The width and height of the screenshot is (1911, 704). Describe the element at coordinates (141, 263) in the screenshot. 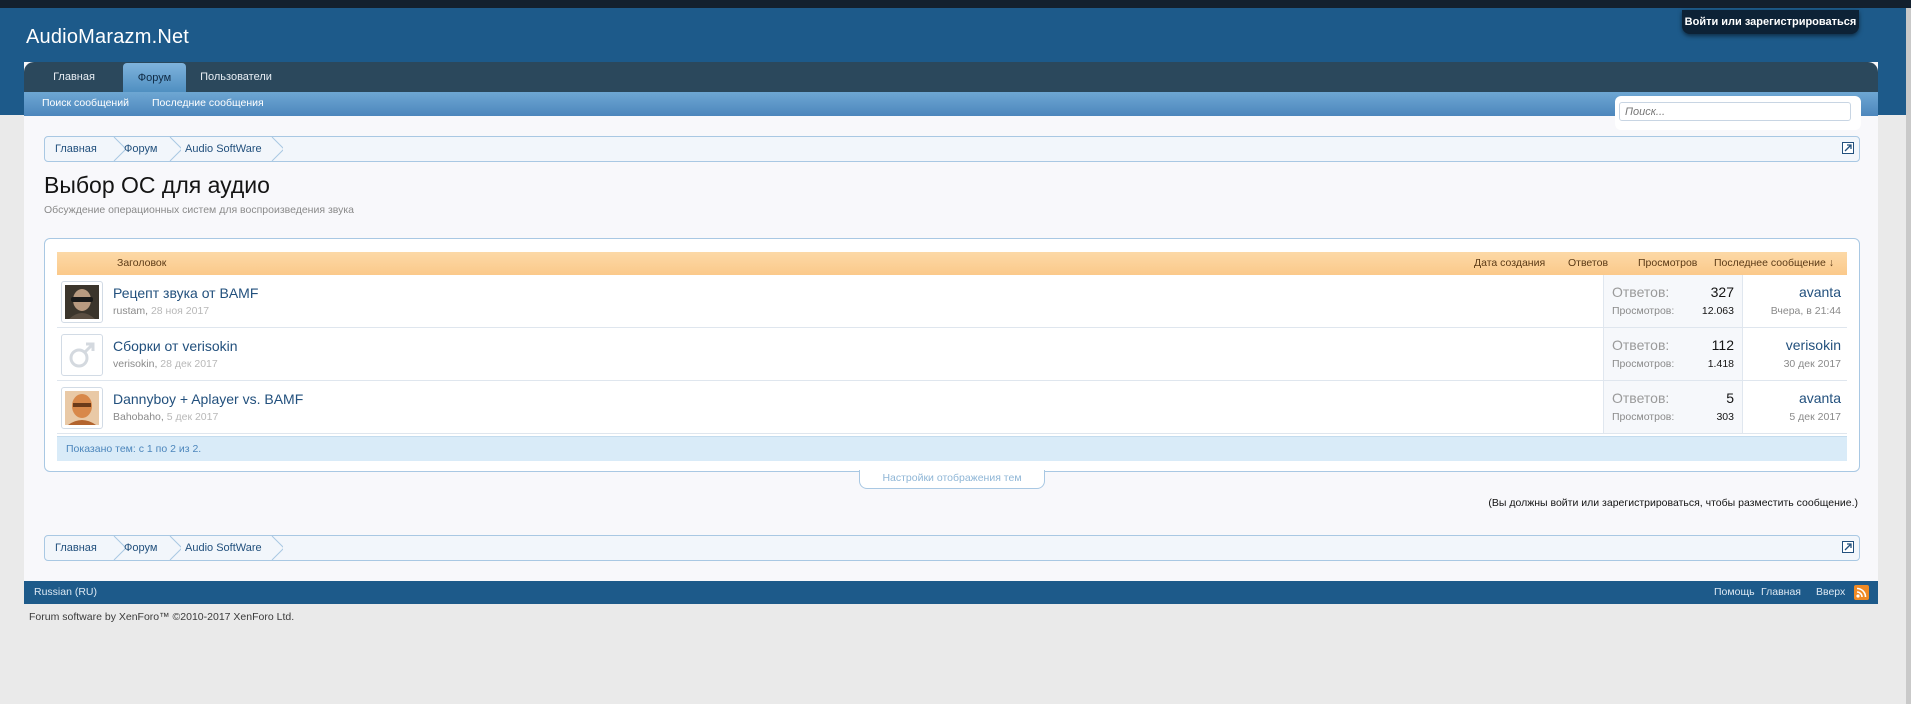

I see `column-title: Заголовок` at that location.